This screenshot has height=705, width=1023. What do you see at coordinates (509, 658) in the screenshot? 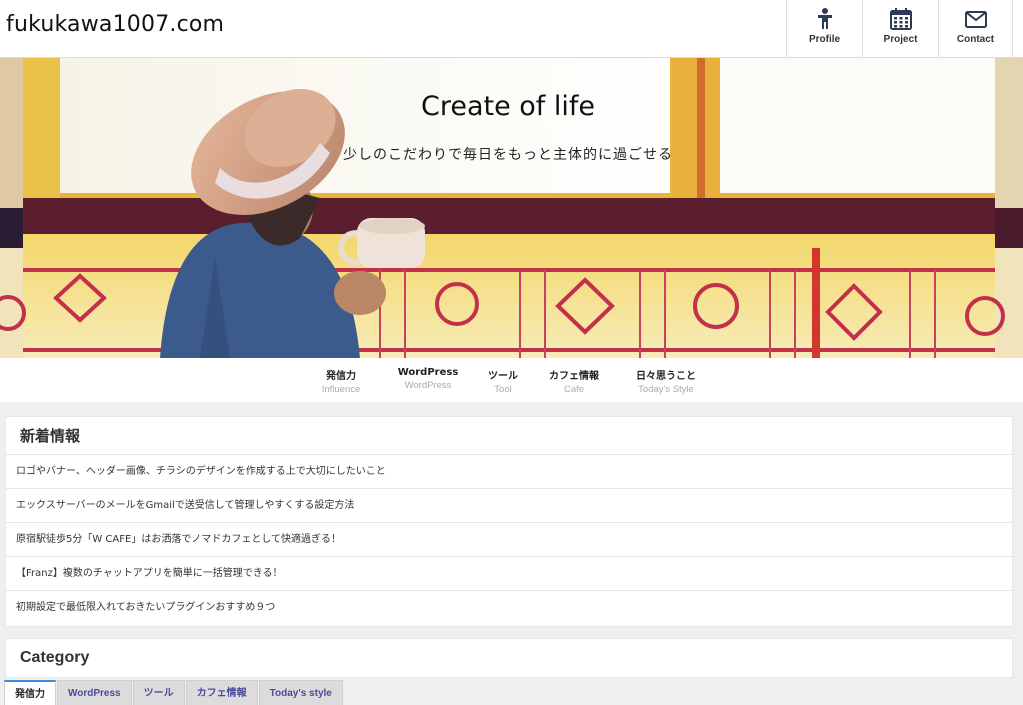
I see `category-panel: Category` at bounding box center [509, 658].